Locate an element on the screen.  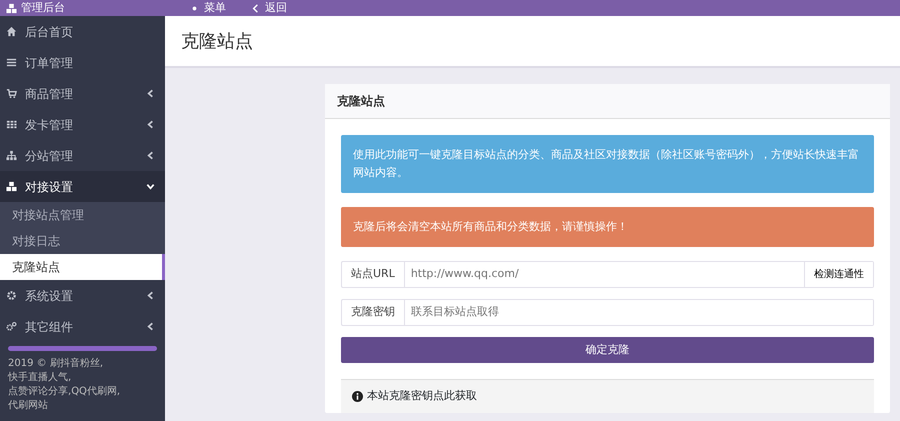
input-field: 站点URL http://www.qq.com/ 检测连通性 is located at coordinates (607, 274).